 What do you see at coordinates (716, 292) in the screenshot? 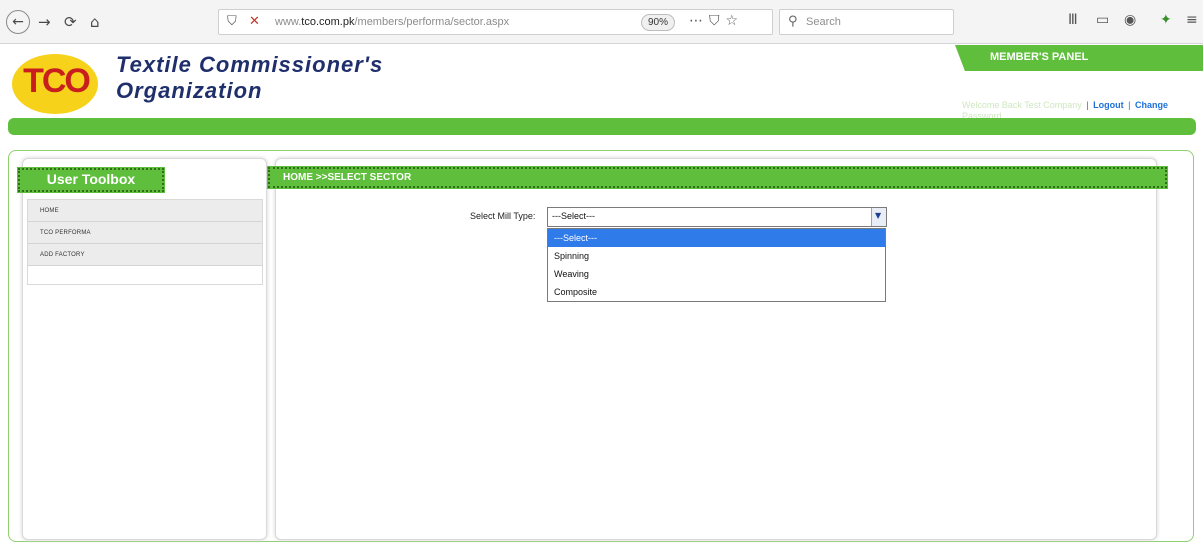
I see `option-composite: Composite` at bounding box center [716, 292].